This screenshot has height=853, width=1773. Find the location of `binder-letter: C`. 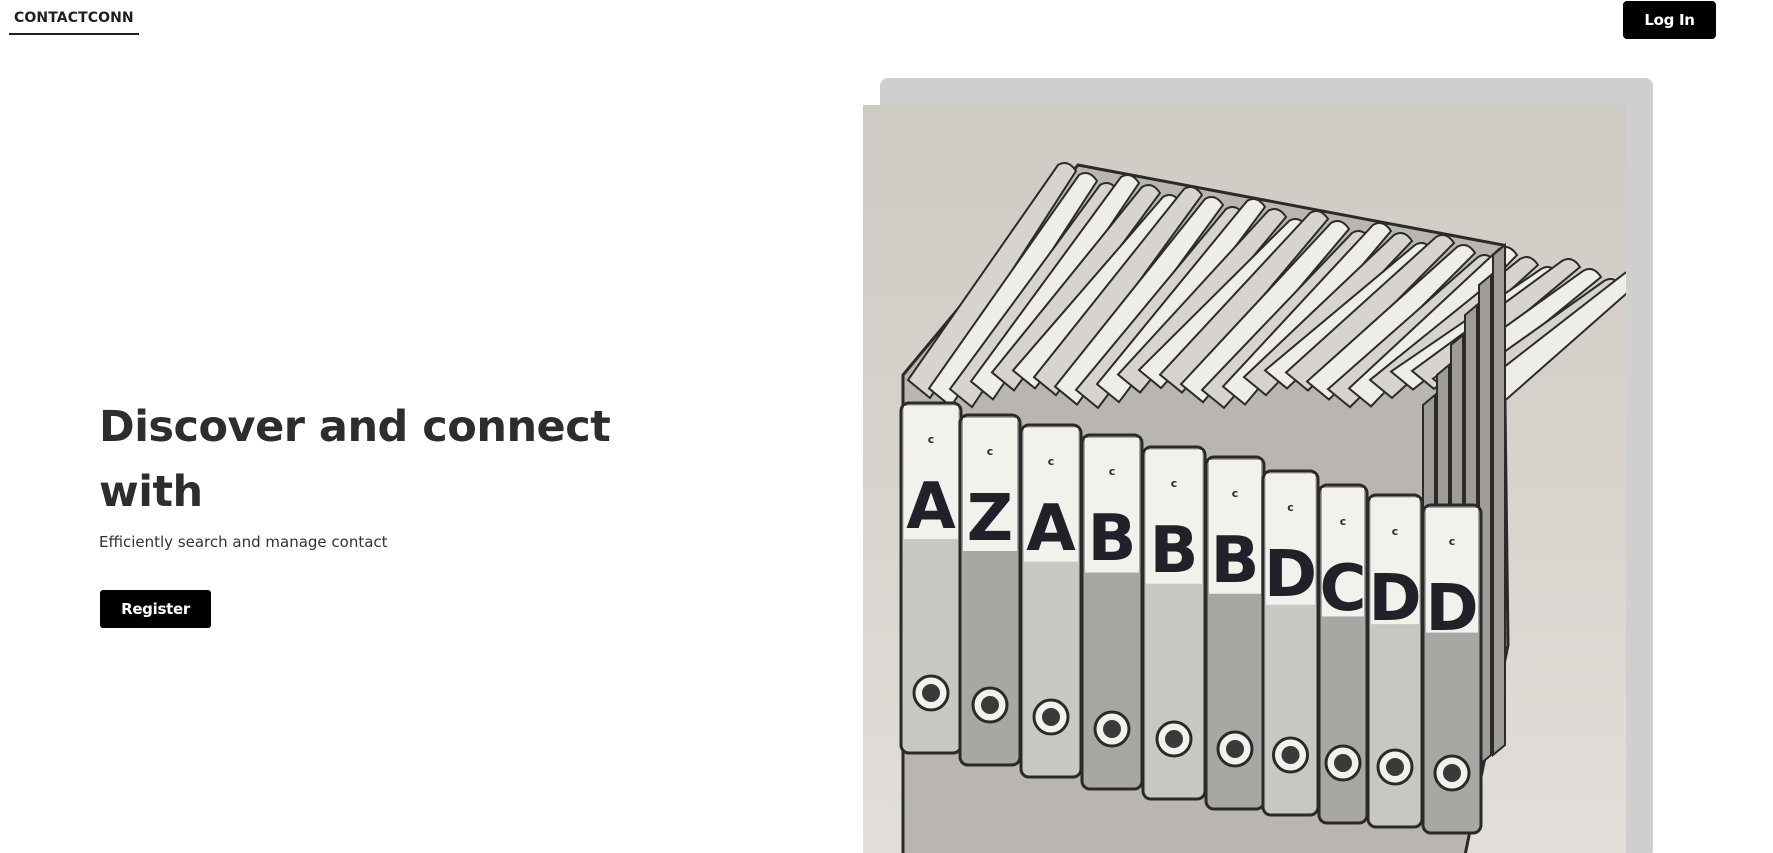

binder-letter: C is located at coordinates (1343, 589).